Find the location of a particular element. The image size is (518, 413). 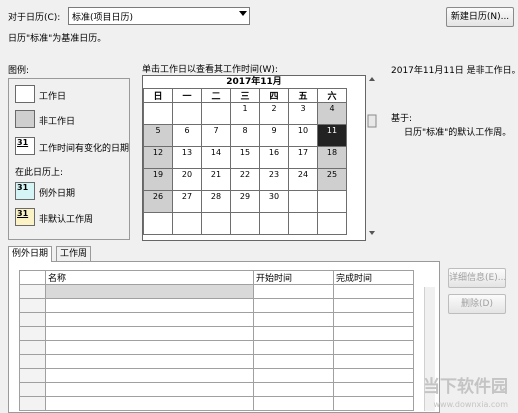

calendar-day: 7 is located at coordinates (216, 135).